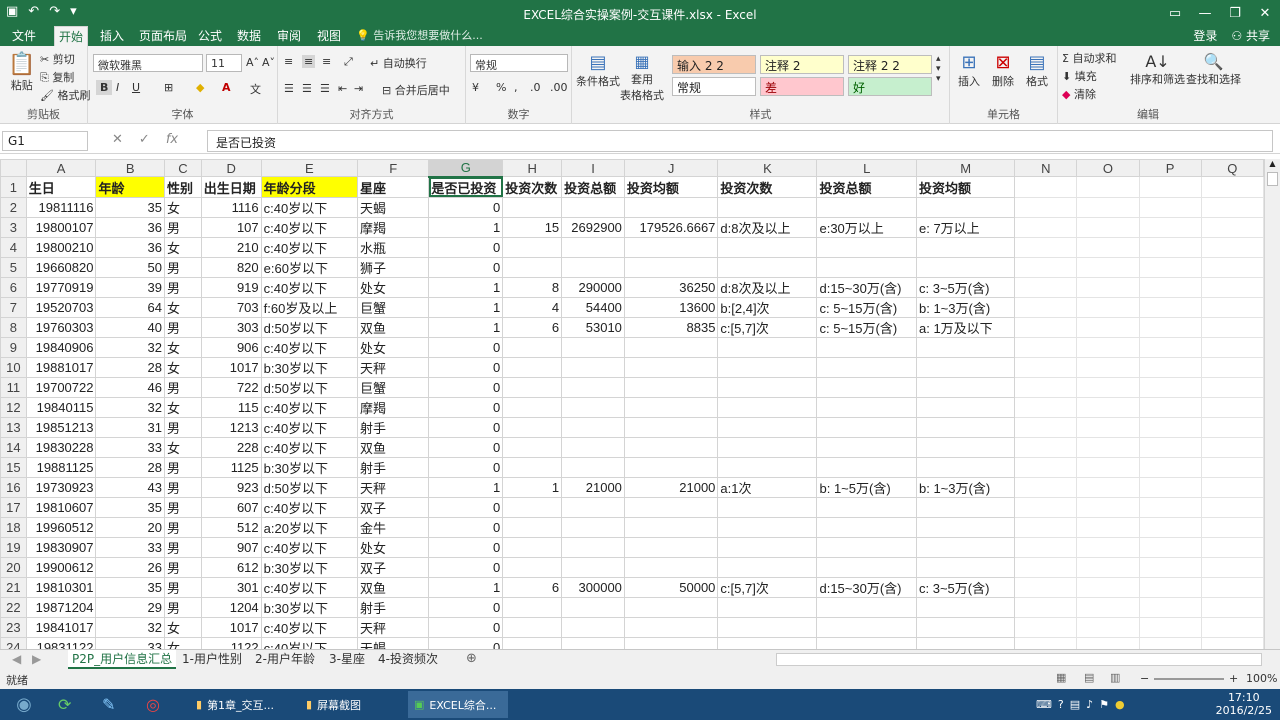  I want to click on cell: a:1次, so click(767, 487).